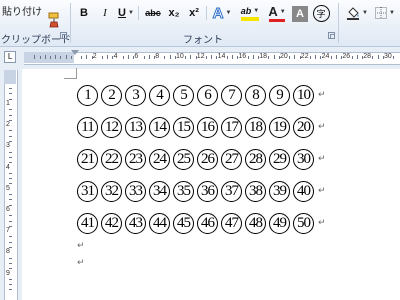 This screenshot has width=400, height=300. I want to click on ruler-number: 2, so click(94, 56).